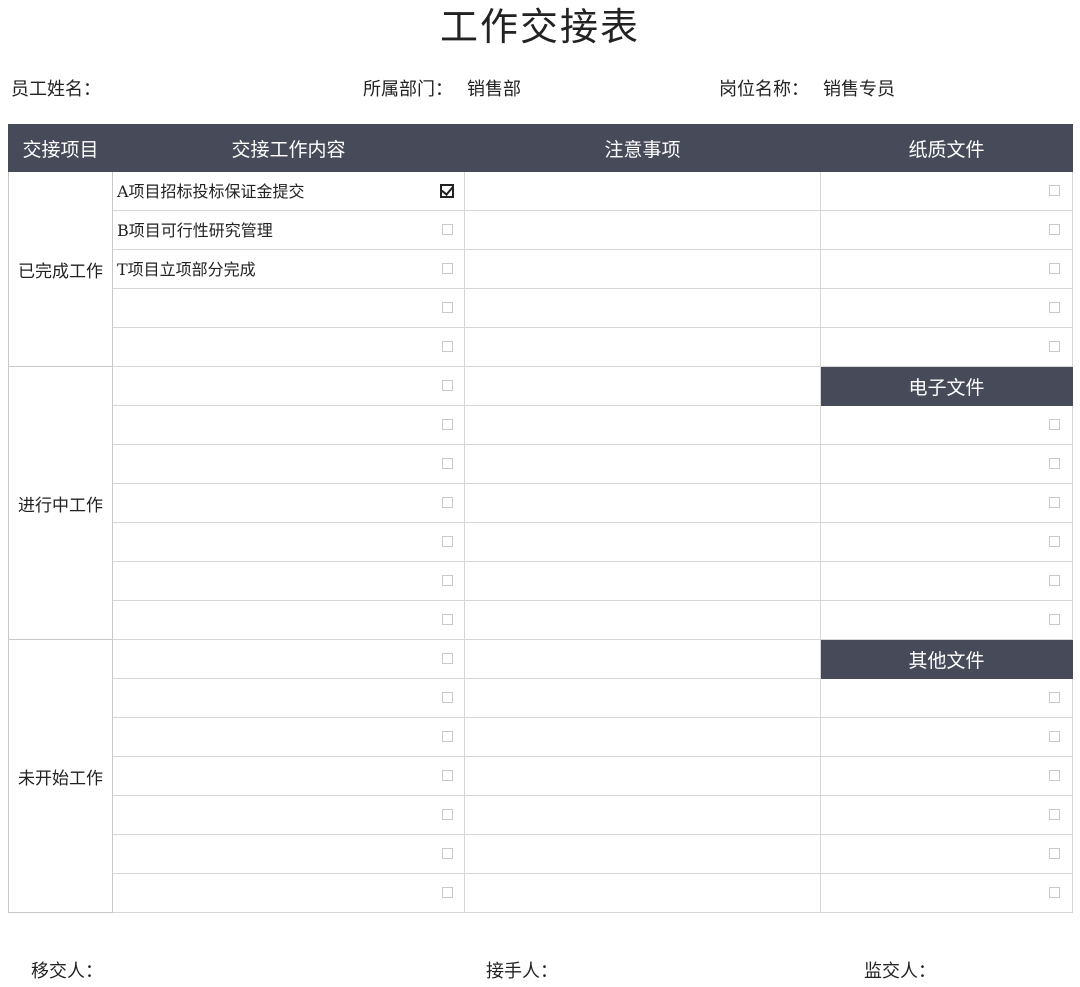 This screenshot has height=987, width=1080. I want to click on work-content-cell: T项目立项部分完成, so click(288, 269).